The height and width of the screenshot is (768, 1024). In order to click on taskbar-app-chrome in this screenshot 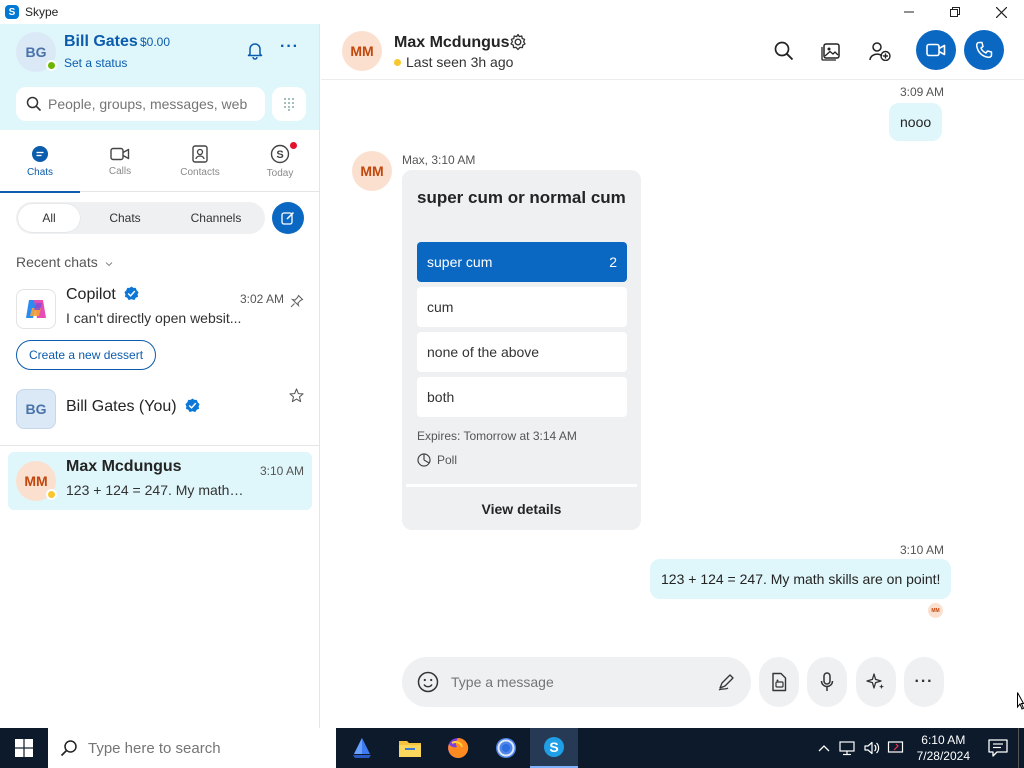, I will do `click(506, 748)`.